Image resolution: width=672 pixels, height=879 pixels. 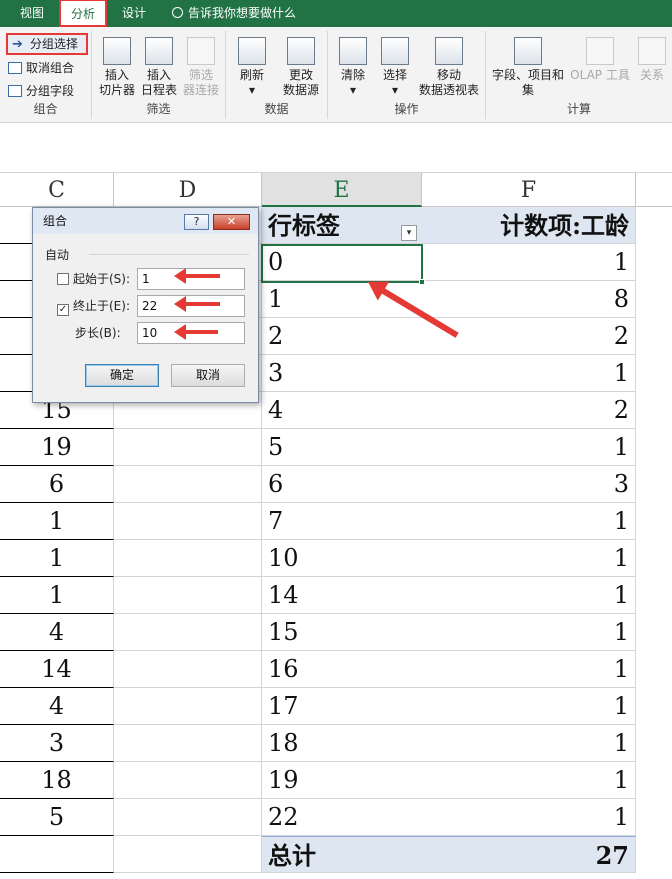 I want to click on pivot-row-count: 3, so click(x=529, y=484).